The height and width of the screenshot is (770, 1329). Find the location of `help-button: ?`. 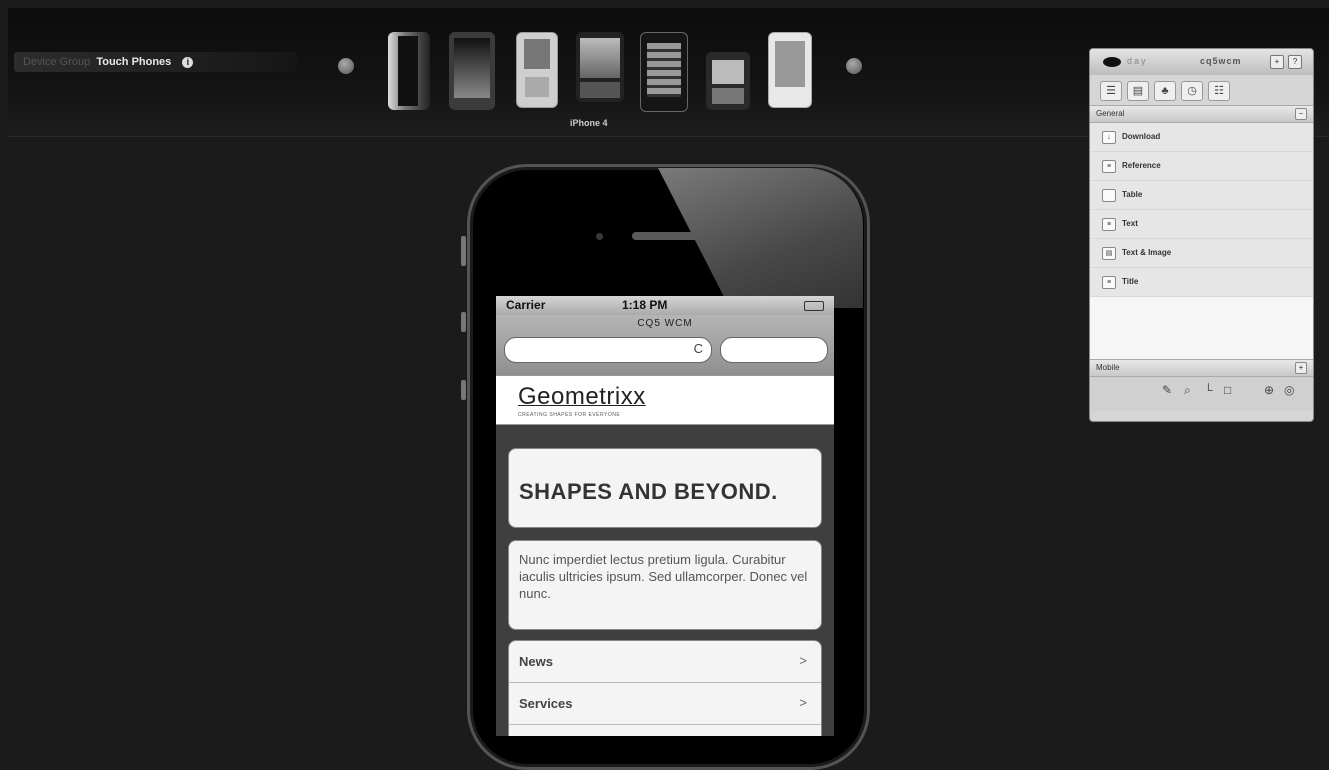

help-button: ? is located at coordinates (1295, 62).